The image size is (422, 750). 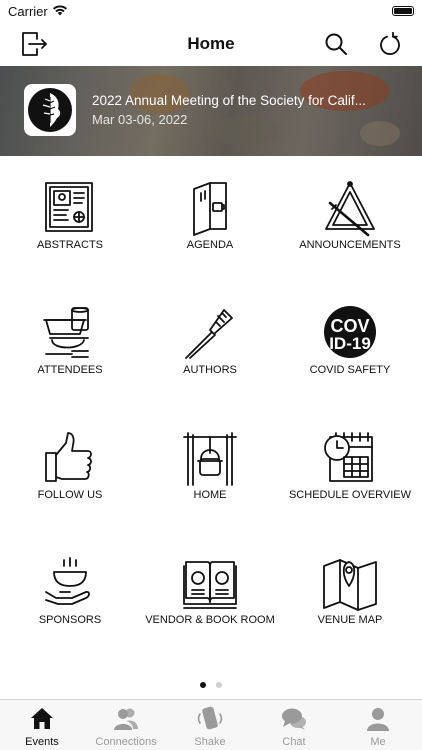 I want to click on chat-bubbles-icon, so click(x=294, y=719).